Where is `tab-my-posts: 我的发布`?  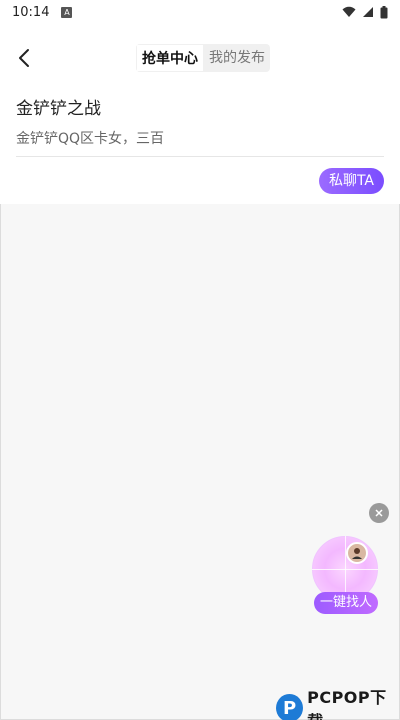 tab-my-posts: 我的发布 is located at coordinates (237, 58).